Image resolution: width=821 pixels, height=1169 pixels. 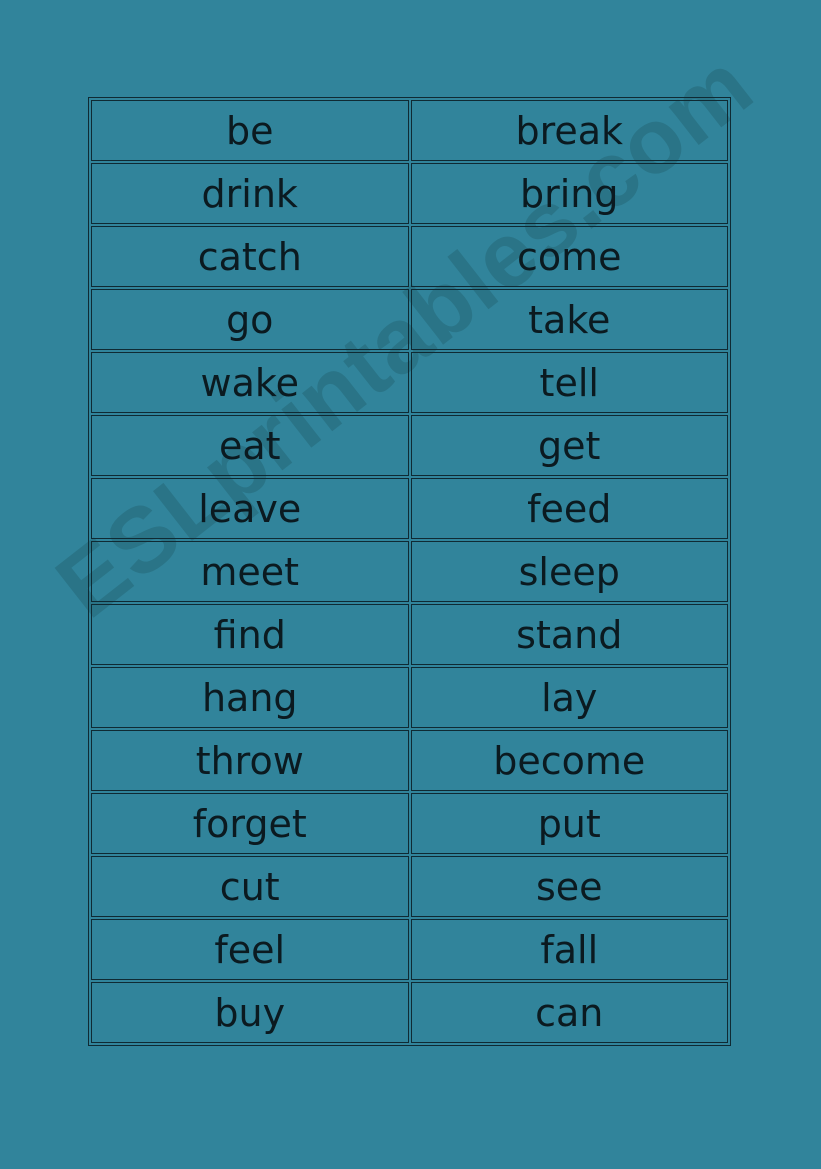 I want to click on word-cell-left: throw, so click(x=250, y=760).